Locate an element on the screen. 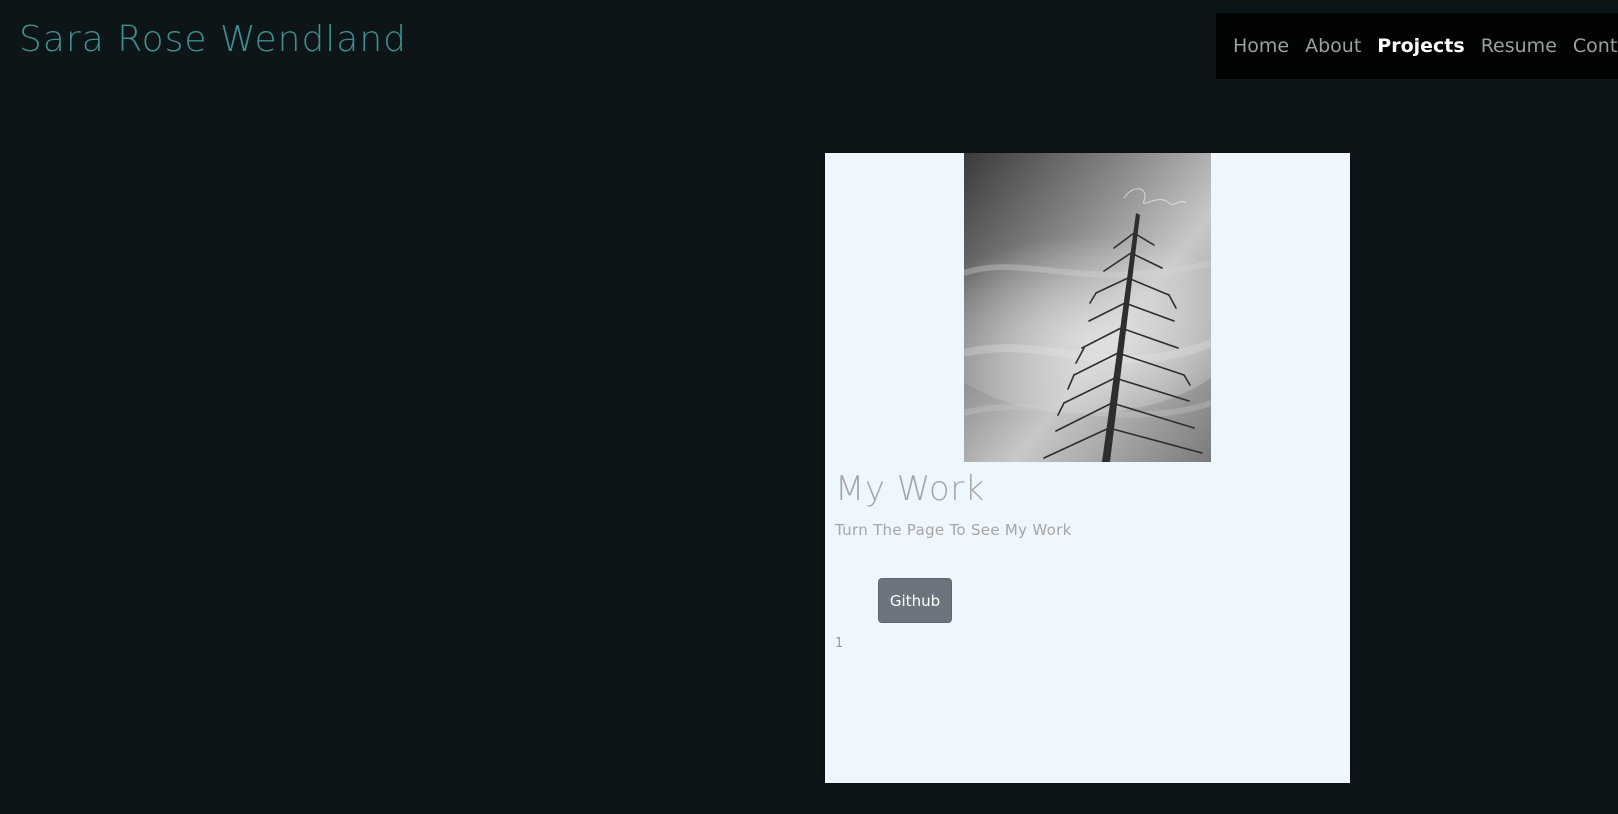  nav-home-link: Home is located at coordinates (1261, 46).